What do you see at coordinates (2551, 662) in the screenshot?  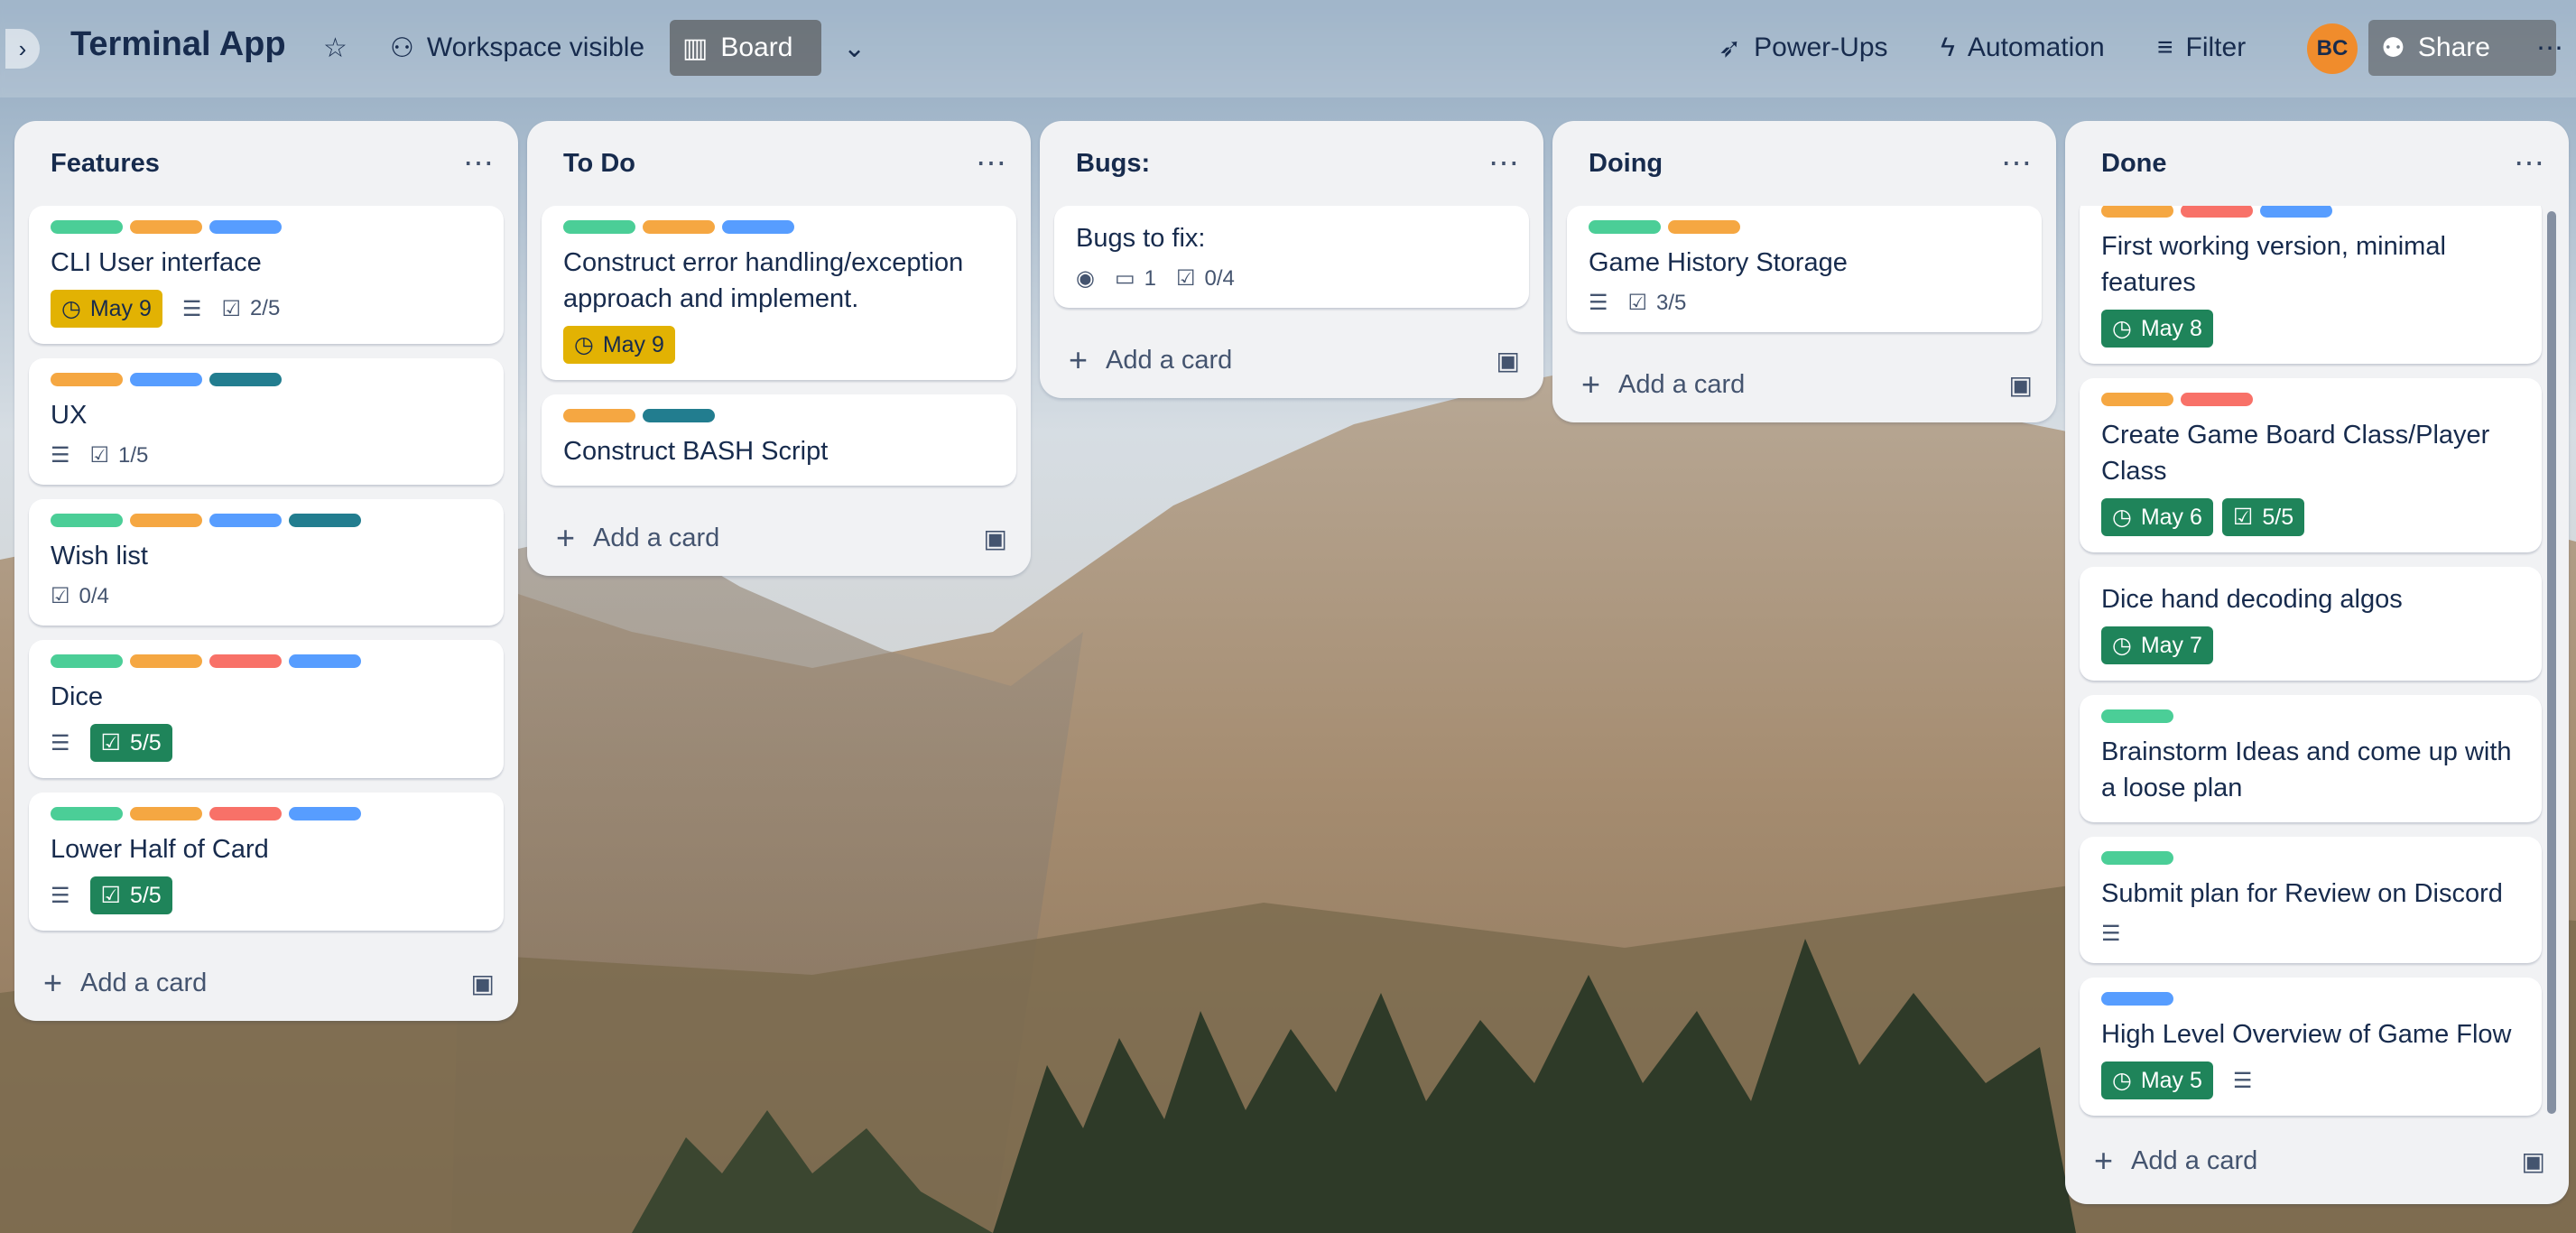 I see `list-scrollbar` at bounding box center [2551, 662].